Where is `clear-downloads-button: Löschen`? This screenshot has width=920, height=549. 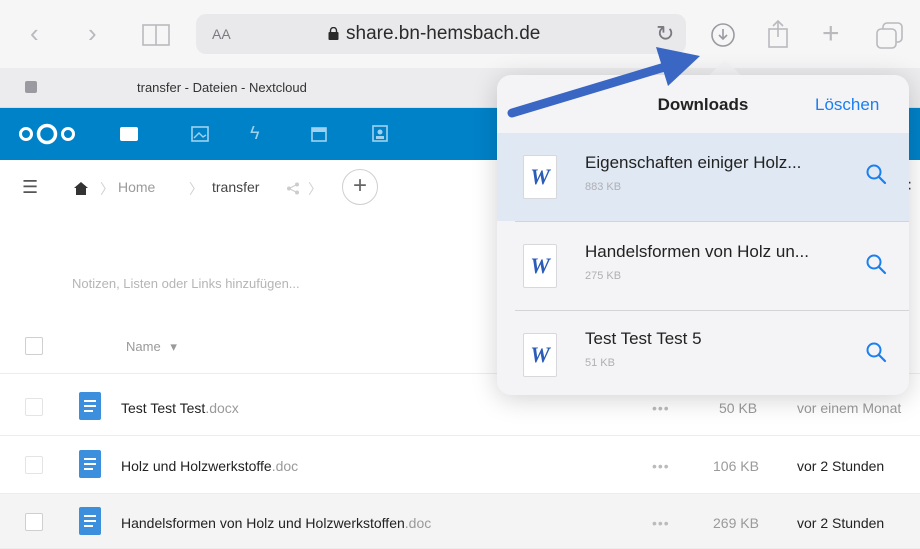
clear-downloads-button: Löschen is located at coordinates (847, 105).